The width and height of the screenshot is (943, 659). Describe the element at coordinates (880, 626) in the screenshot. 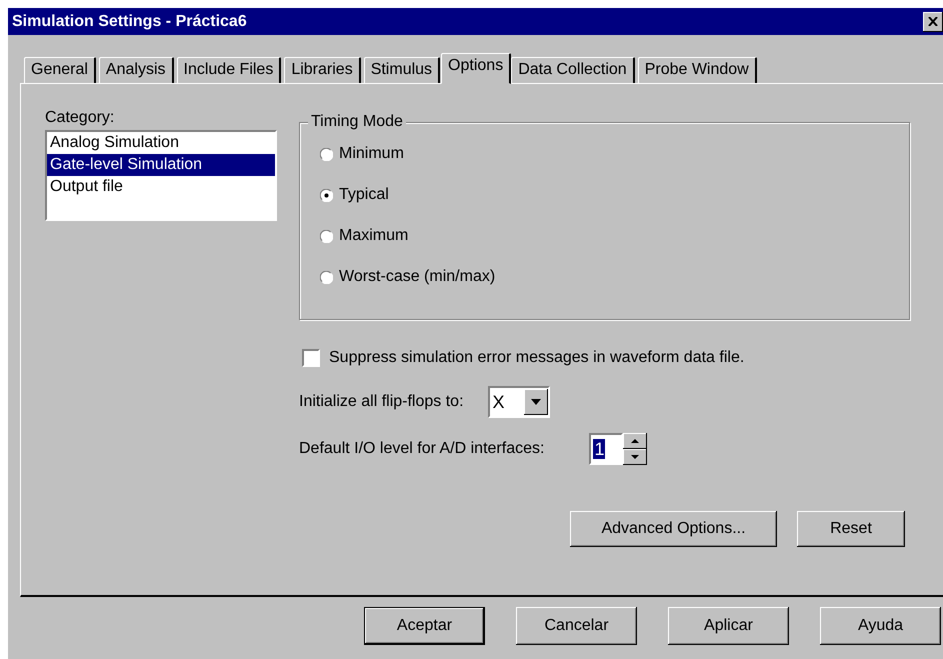

I see `dialog-button: Ayuda` at that location.